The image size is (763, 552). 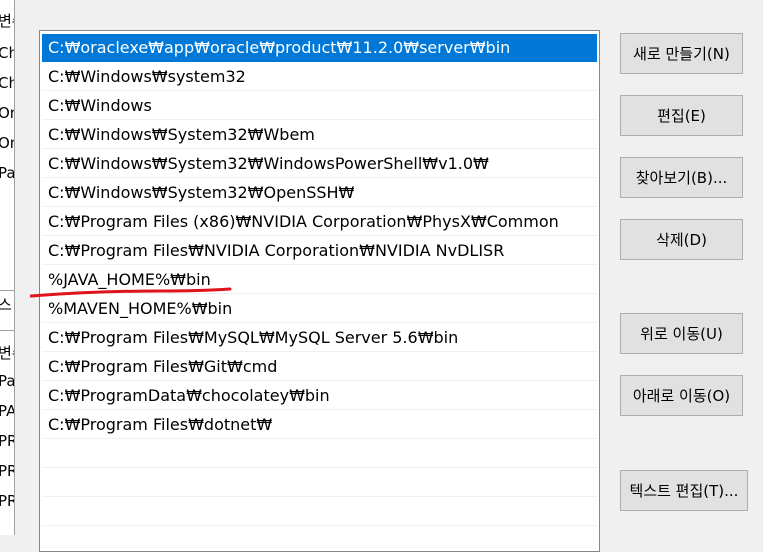 What do you see at coordinates (319, 367) in the screenshot?
I see `path-list-item: C:₩Program Files₩Git₩cmd` at bounding box center [319, 367].